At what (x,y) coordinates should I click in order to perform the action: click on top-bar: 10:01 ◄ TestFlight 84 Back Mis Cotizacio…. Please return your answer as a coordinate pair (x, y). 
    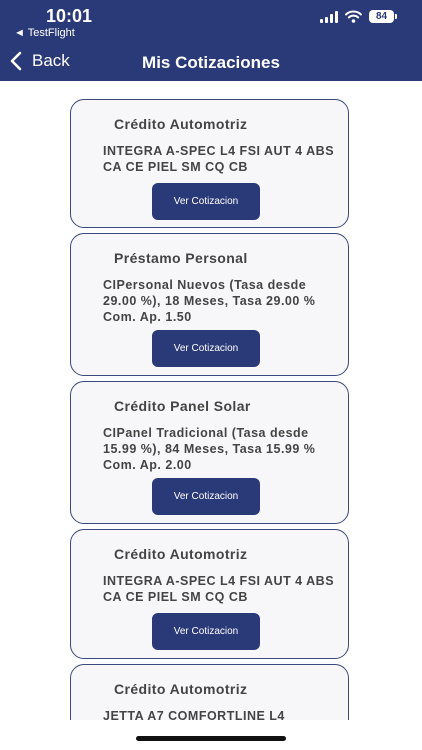
    Looking at the image, I should click on (211, 40).